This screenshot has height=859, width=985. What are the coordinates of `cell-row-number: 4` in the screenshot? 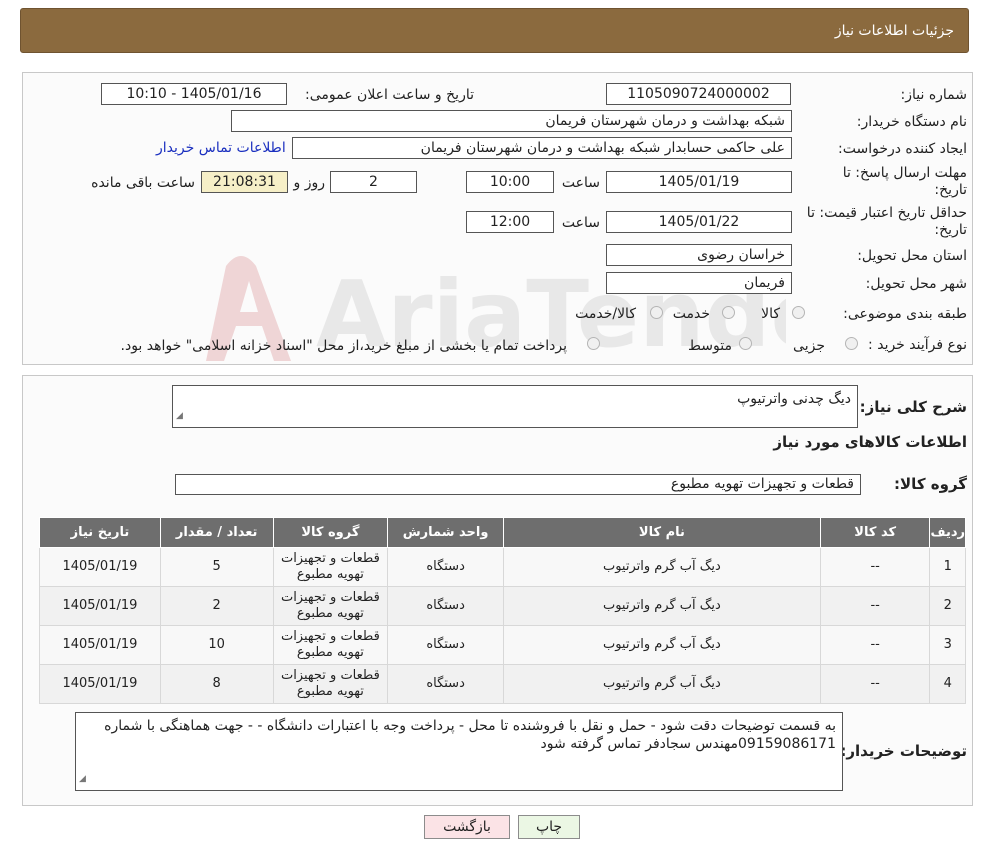 It's located at (947, 684).